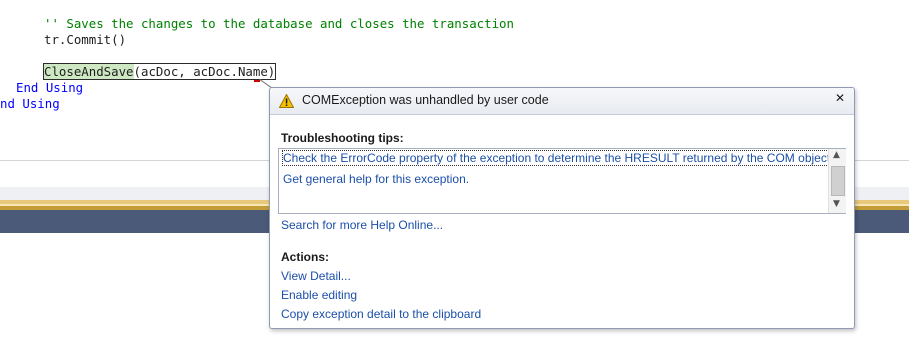 The image size is (909, 364). Describe the element at coordinates (840, 98) in the screenshot. I see `close-icon: ✕` at that location.